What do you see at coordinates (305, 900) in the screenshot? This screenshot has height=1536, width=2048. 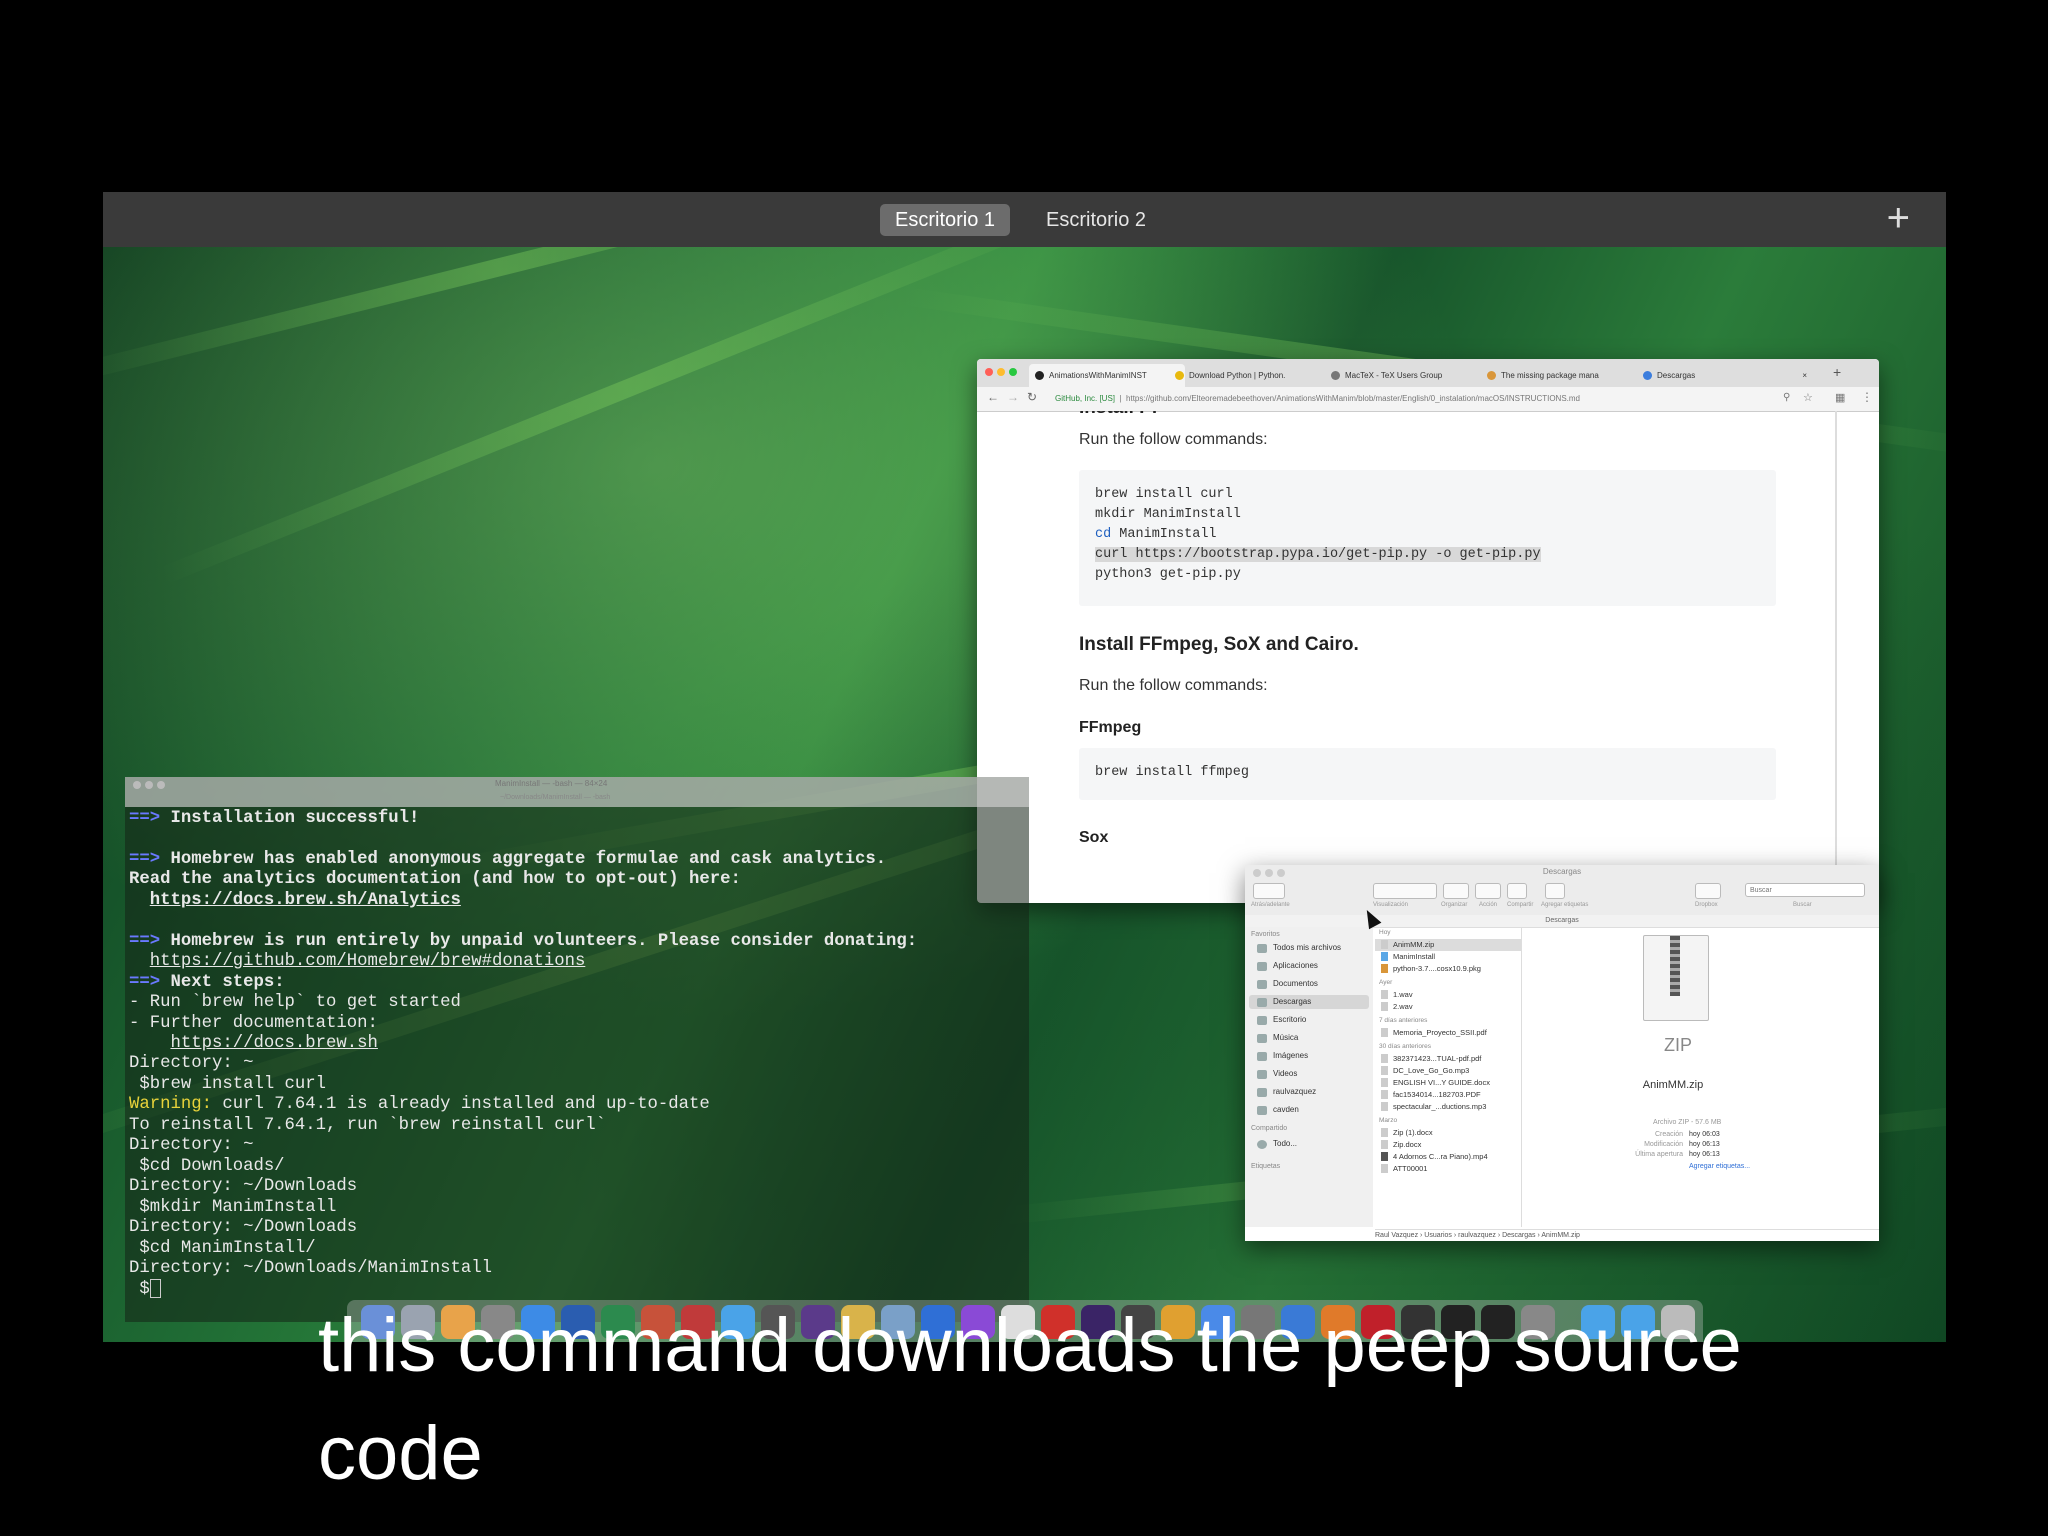 I see `terminal-link: https://docs.brew.sh/Analytics` at bounding box center [305, 900].